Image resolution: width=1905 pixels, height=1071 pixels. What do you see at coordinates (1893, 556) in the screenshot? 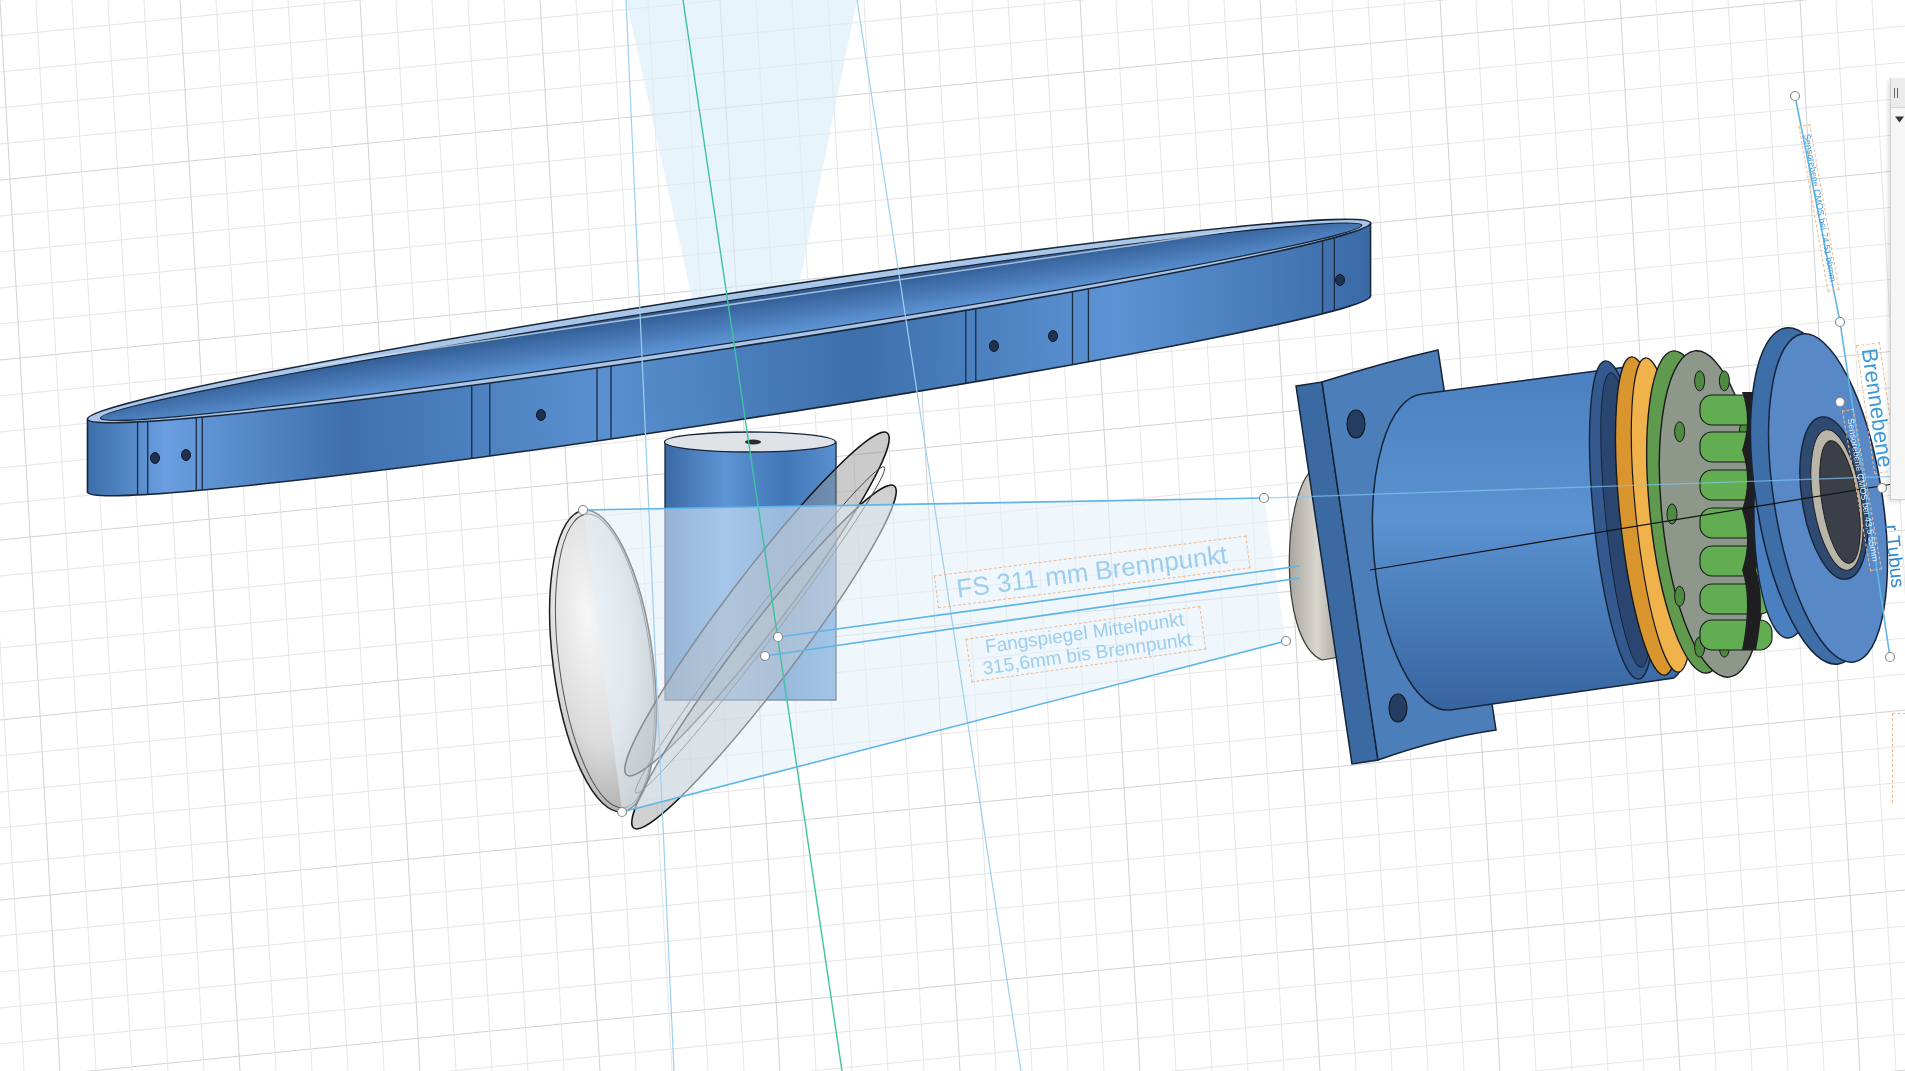
I see `dimension-label: r Tubus` at bounding box center [1893, 556].